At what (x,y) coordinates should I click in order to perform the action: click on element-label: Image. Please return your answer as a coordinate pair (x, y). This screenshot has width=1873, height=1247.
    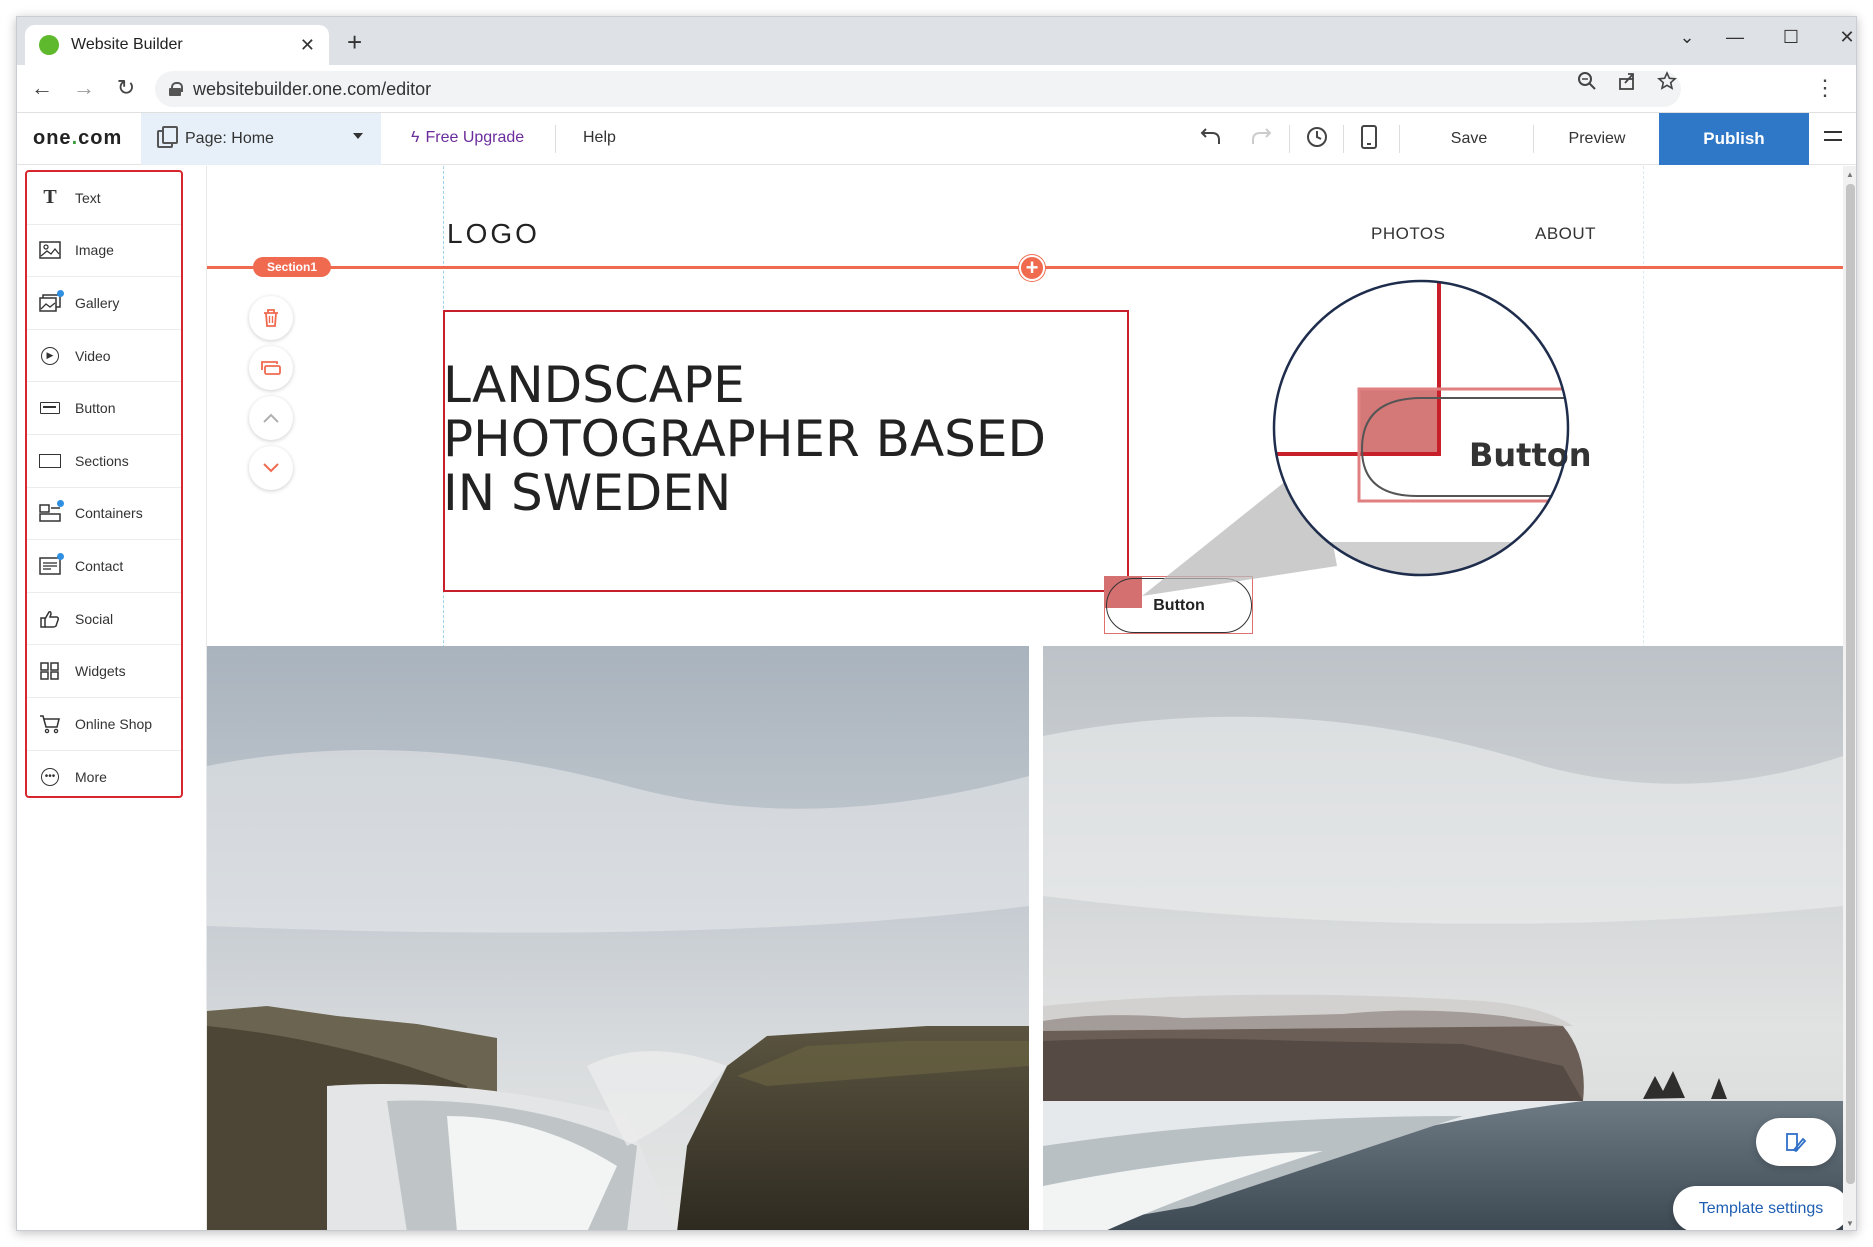
    Looking at the image, I should click on (94, 250).